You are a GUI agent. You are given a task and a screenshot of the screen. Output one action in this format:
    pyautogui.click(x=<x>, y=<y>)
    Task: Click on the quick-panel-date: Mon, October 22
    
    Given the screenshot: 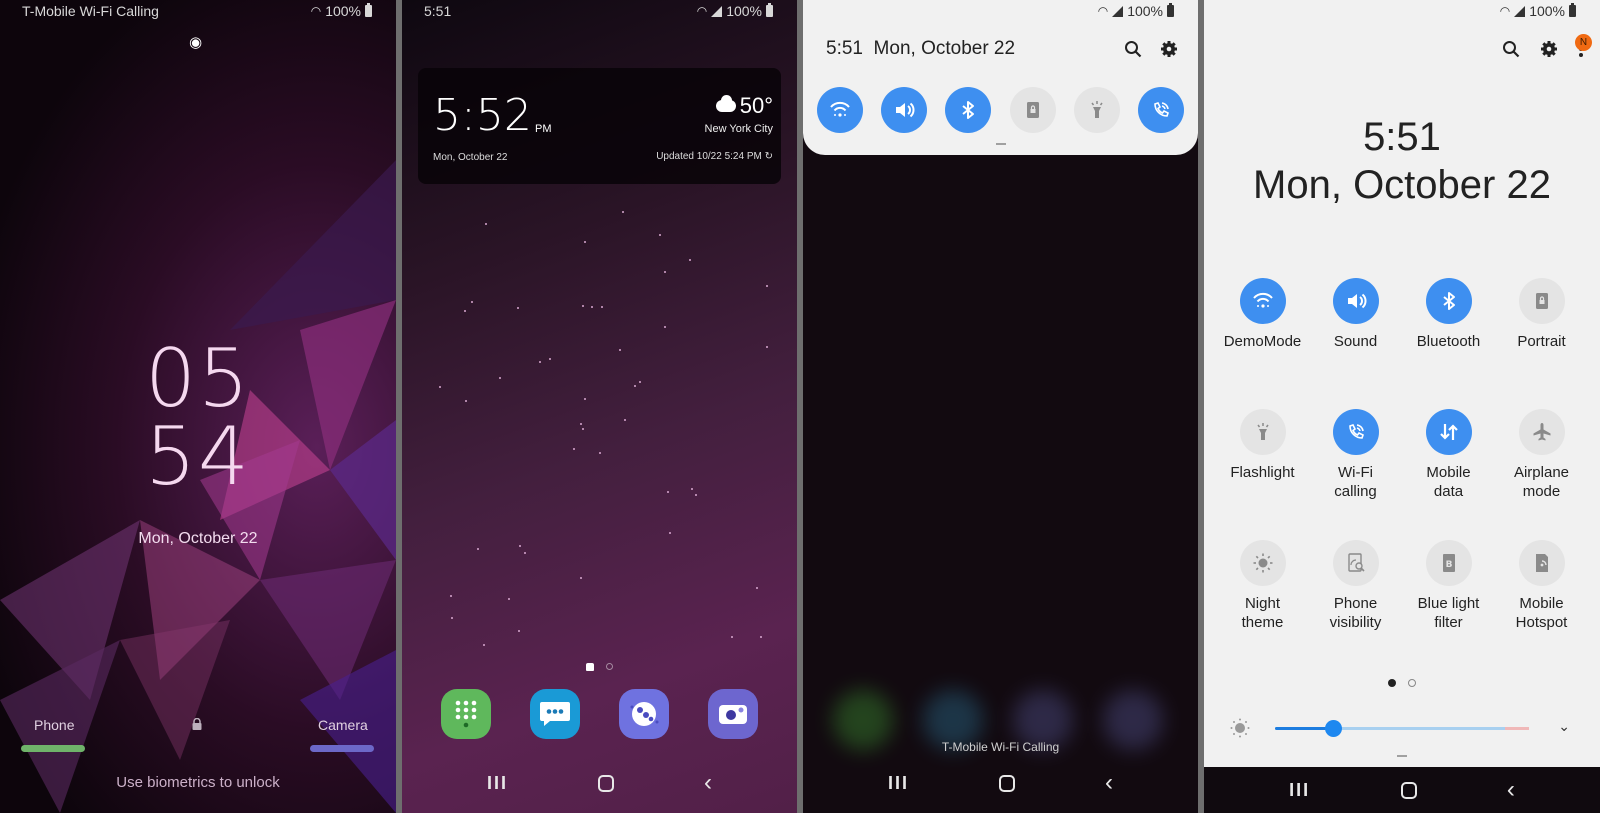 What is the action you would take?
    pyautogui.click(x=944, y=48)
    